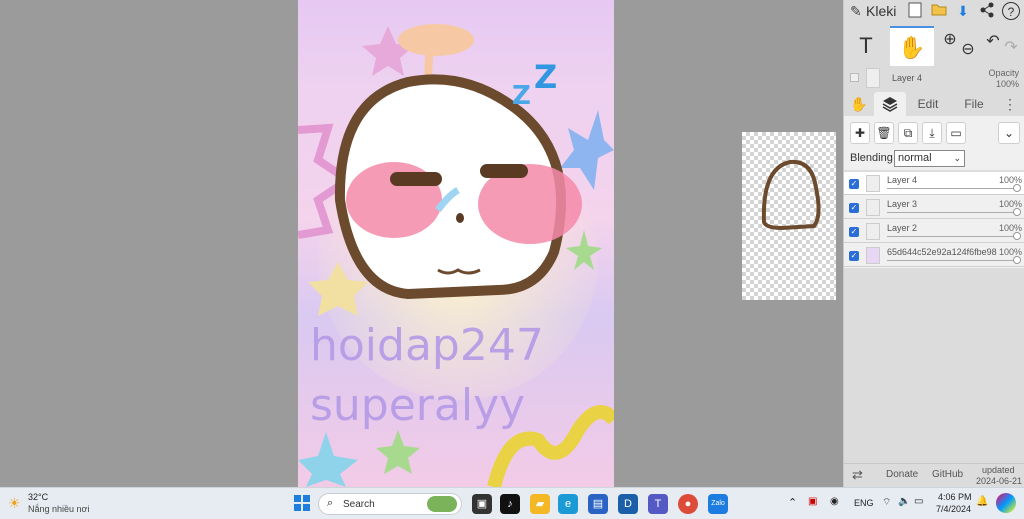 The height and width of the screenshot is (519, 1024). Describe the element at coordinates (510, 504) in the screenshot. I see `tiktok-icon: ♪` at that location.